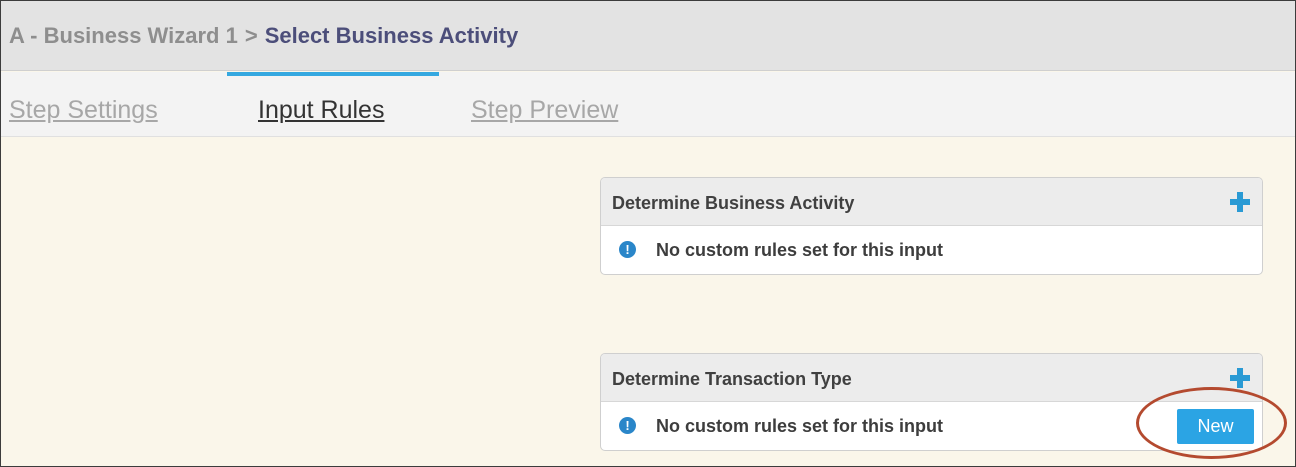 Image resolution: width=1296 pixels, height=467 pixels. Describe the element at coordinates (931, 378) in the screenshot. I see `panel-header: Determine Transaction Type` at that location.